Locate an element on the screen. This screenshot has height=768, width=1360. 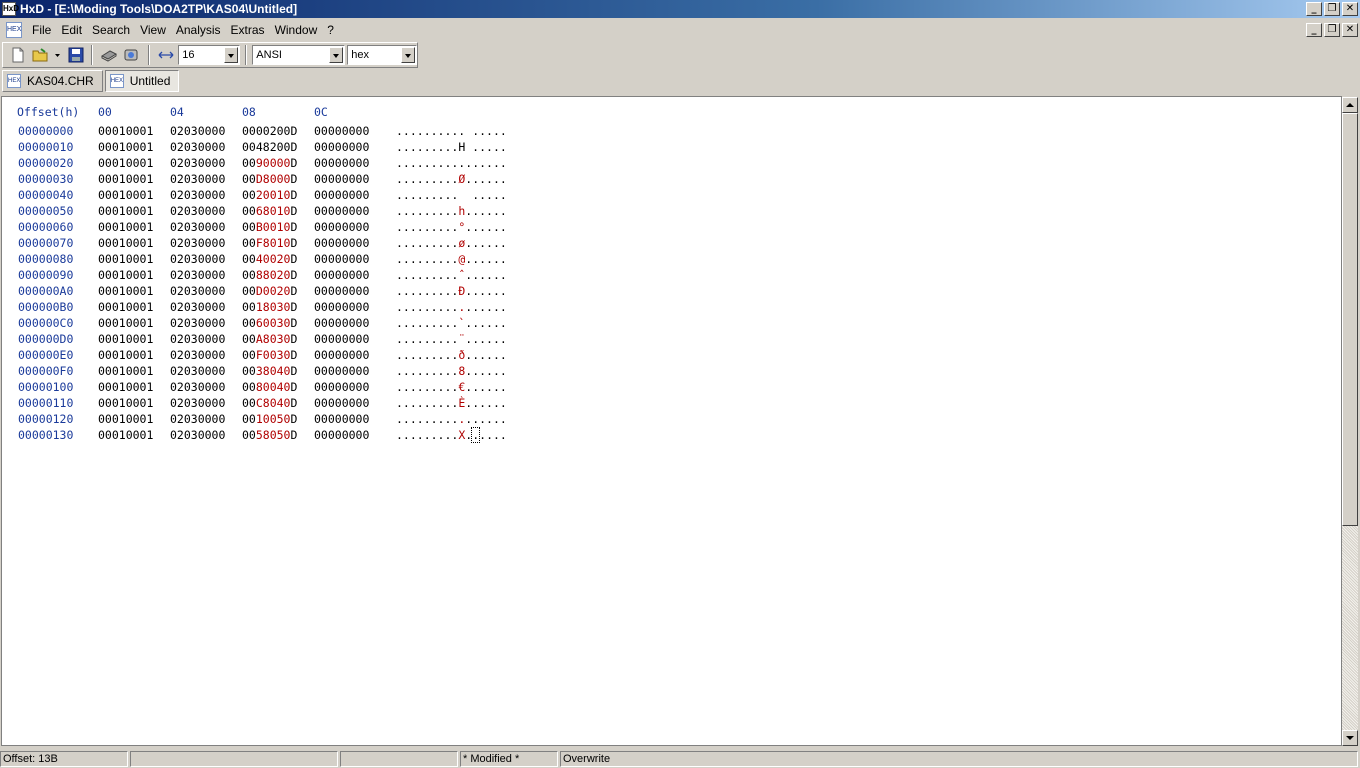
scroll-thumb is located at coordinates (1350, 319).